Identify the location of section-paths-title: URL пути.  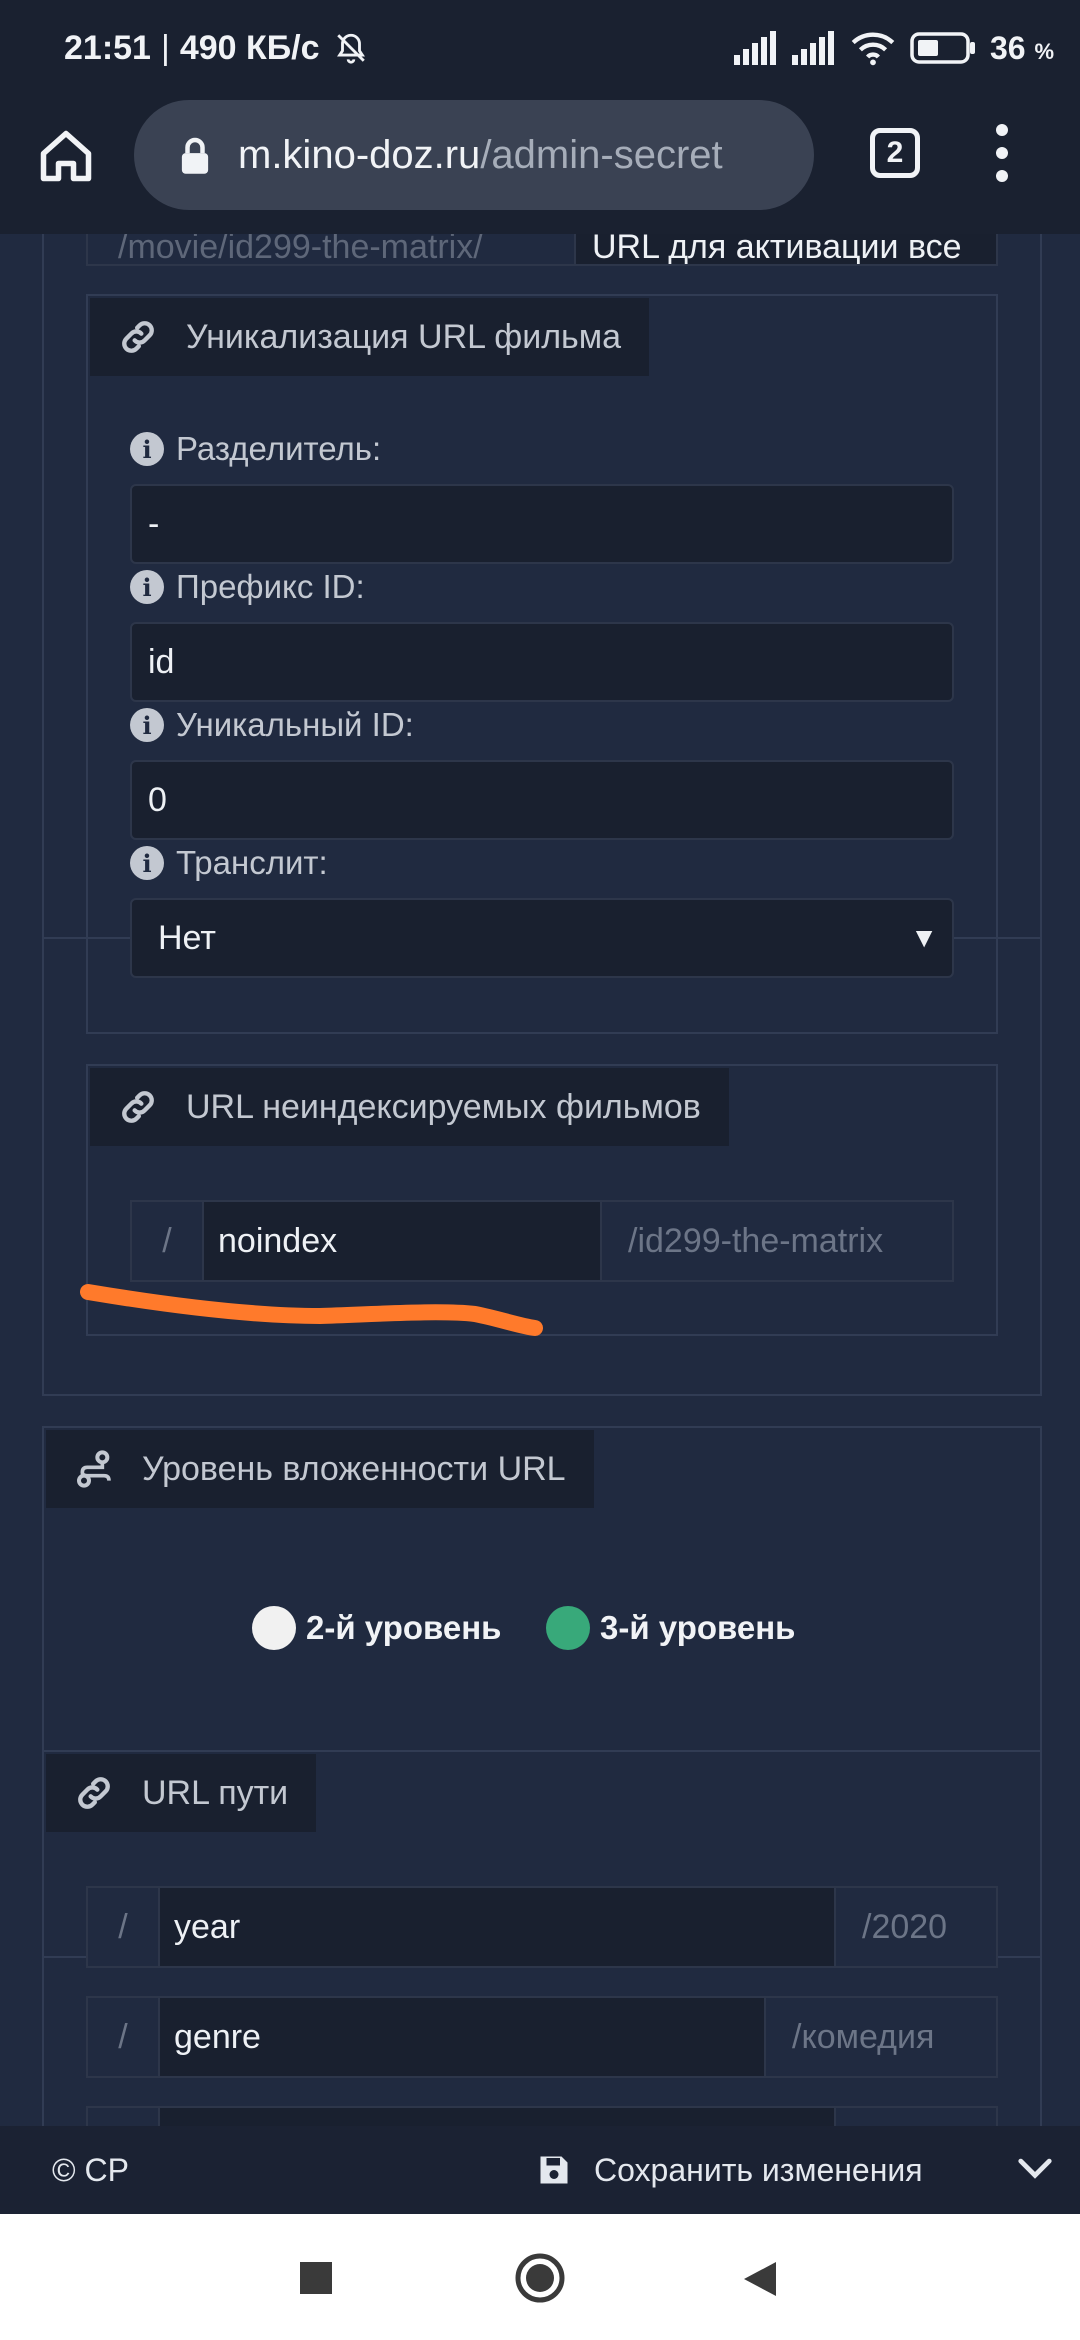
(215, 1792).